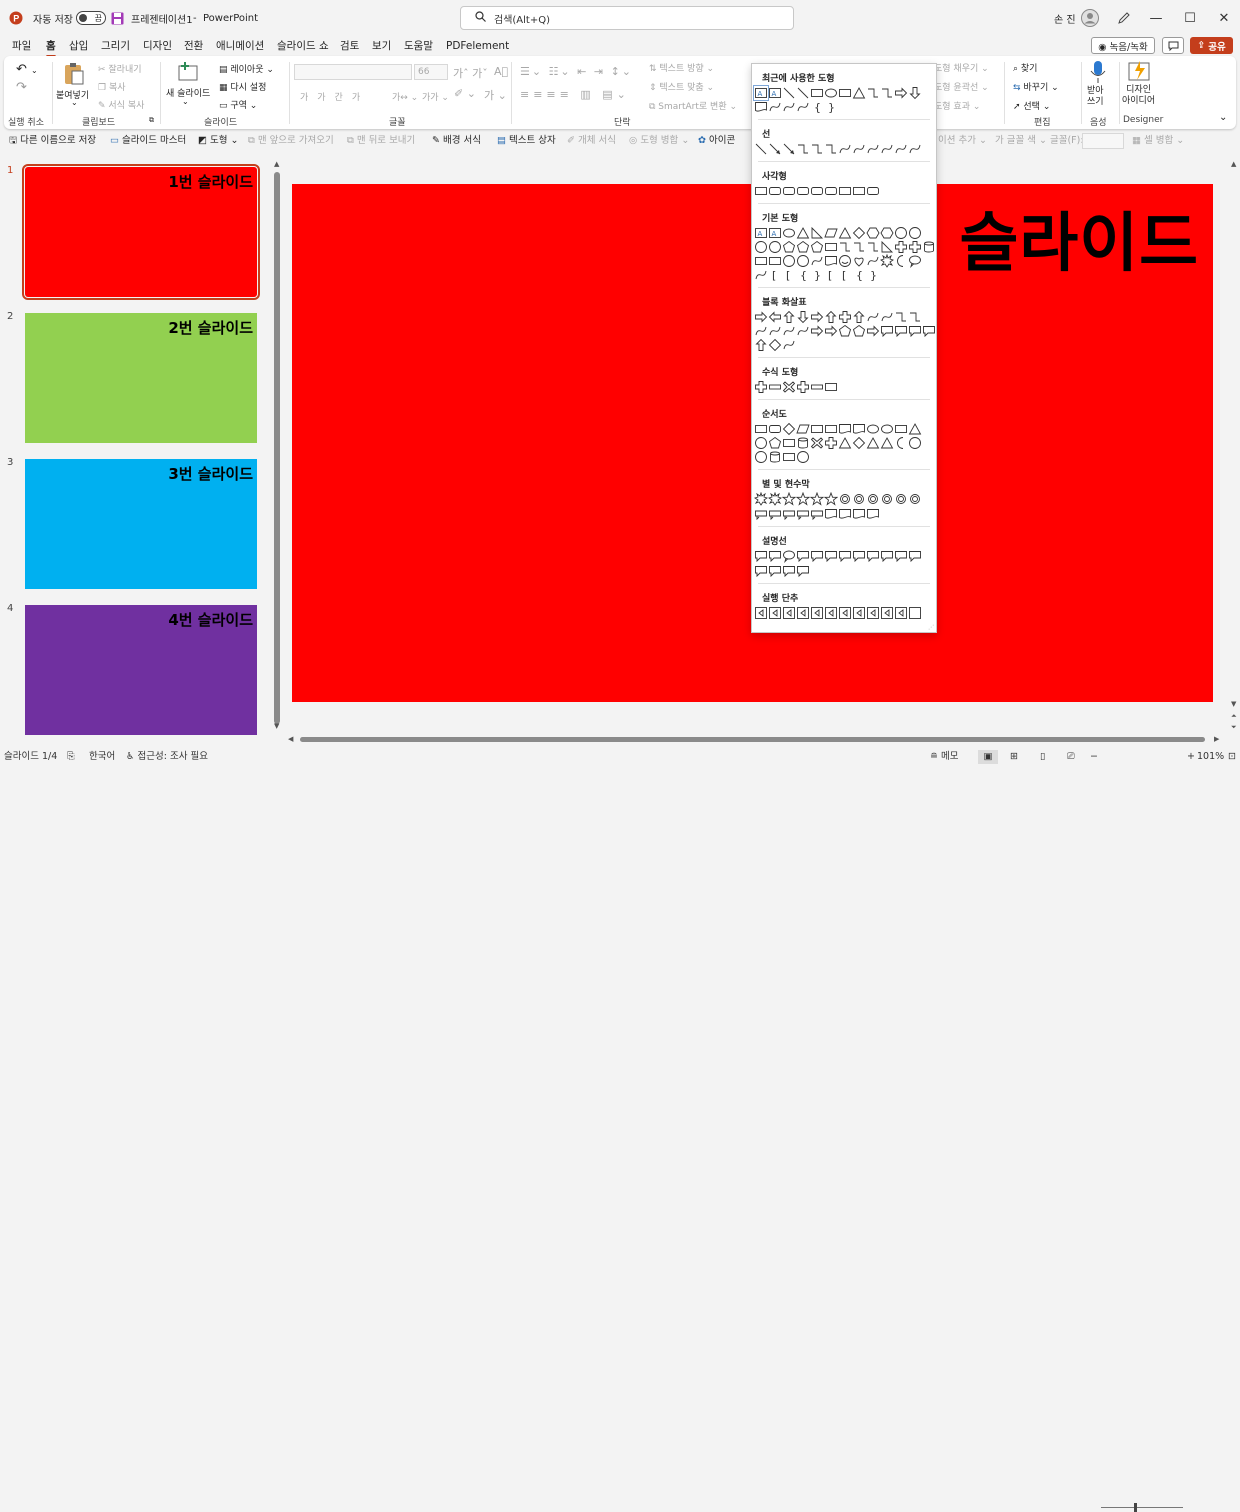 The width and height of the screenshot is (1240, 1512). What do you see at coordinates (988, 757) in the screenshot?
I see `normal-view-icon: ▣` at bounding box center [988, 757].